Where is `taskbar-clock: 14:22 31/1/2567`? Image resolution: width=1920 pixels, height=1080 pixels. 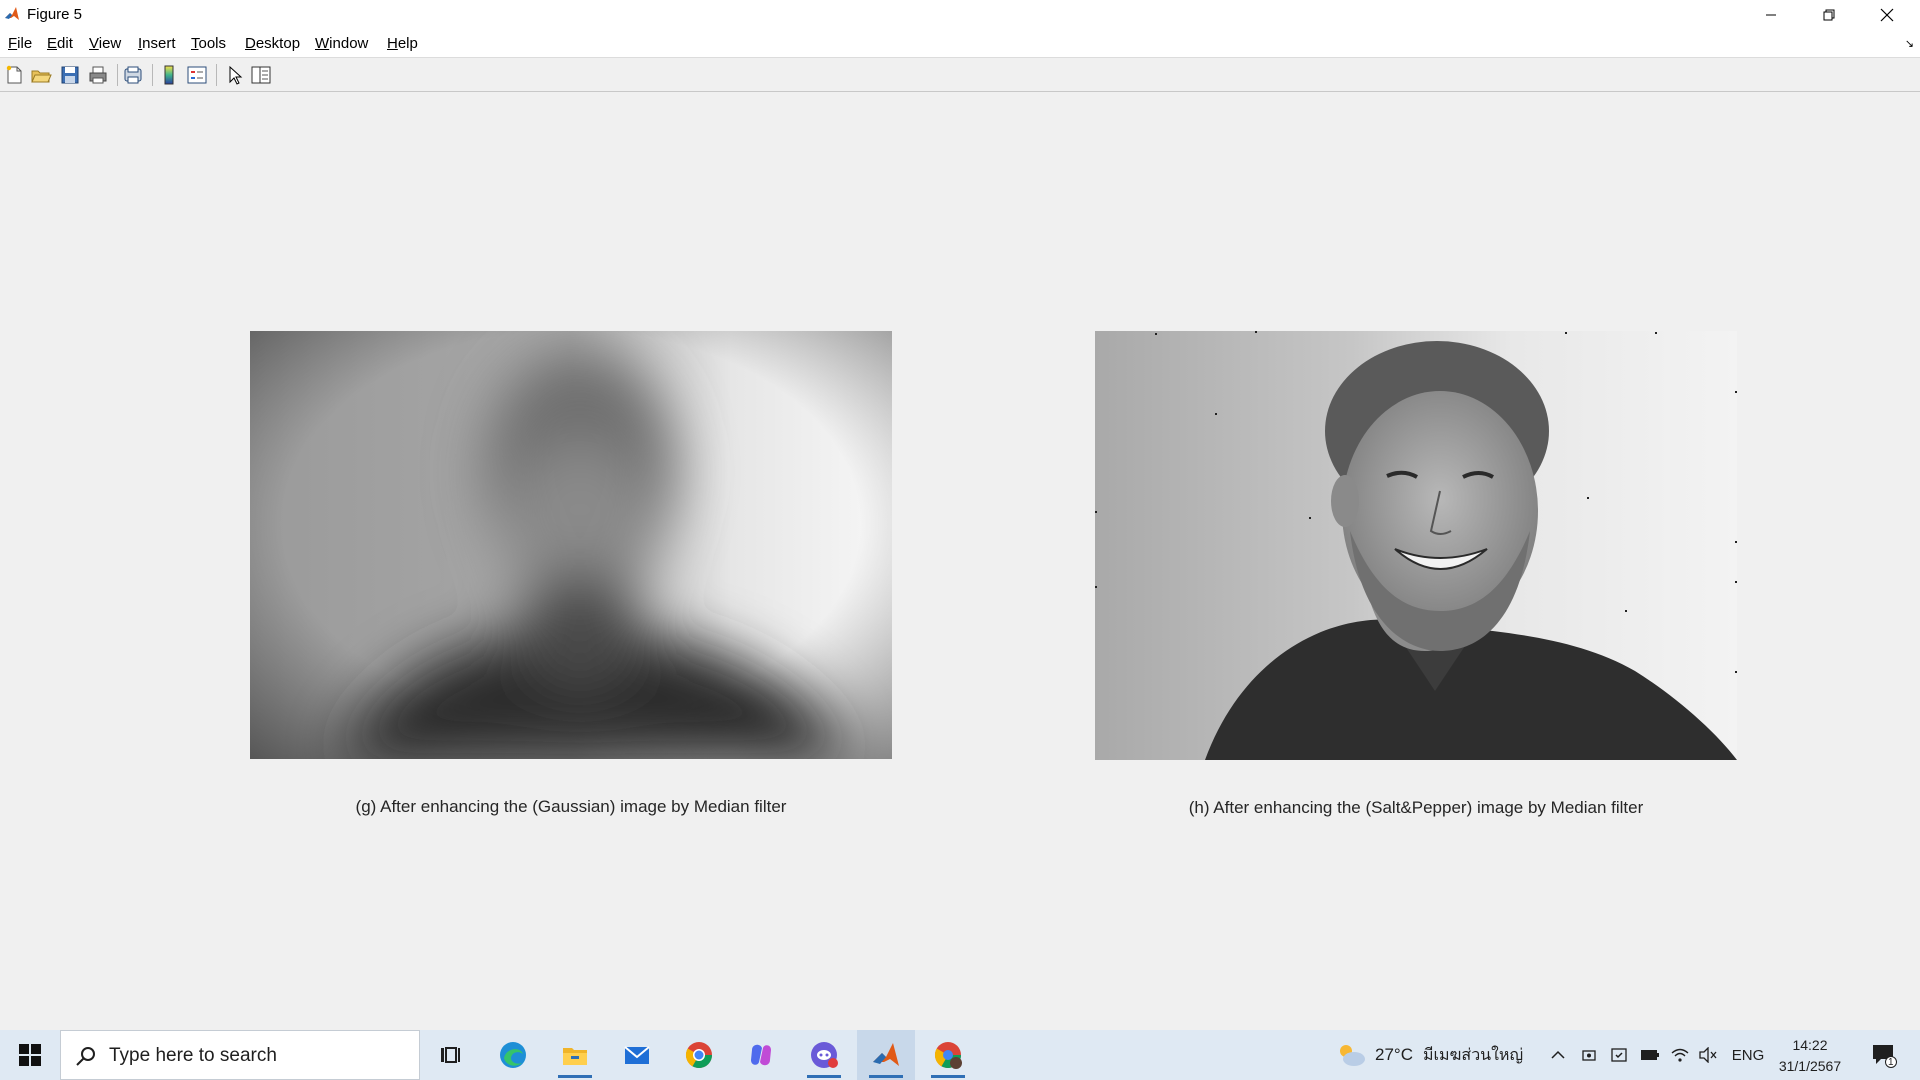
taskbar-clock: 14:22 31/1/2567 is located at coordinates (1810, 1056).